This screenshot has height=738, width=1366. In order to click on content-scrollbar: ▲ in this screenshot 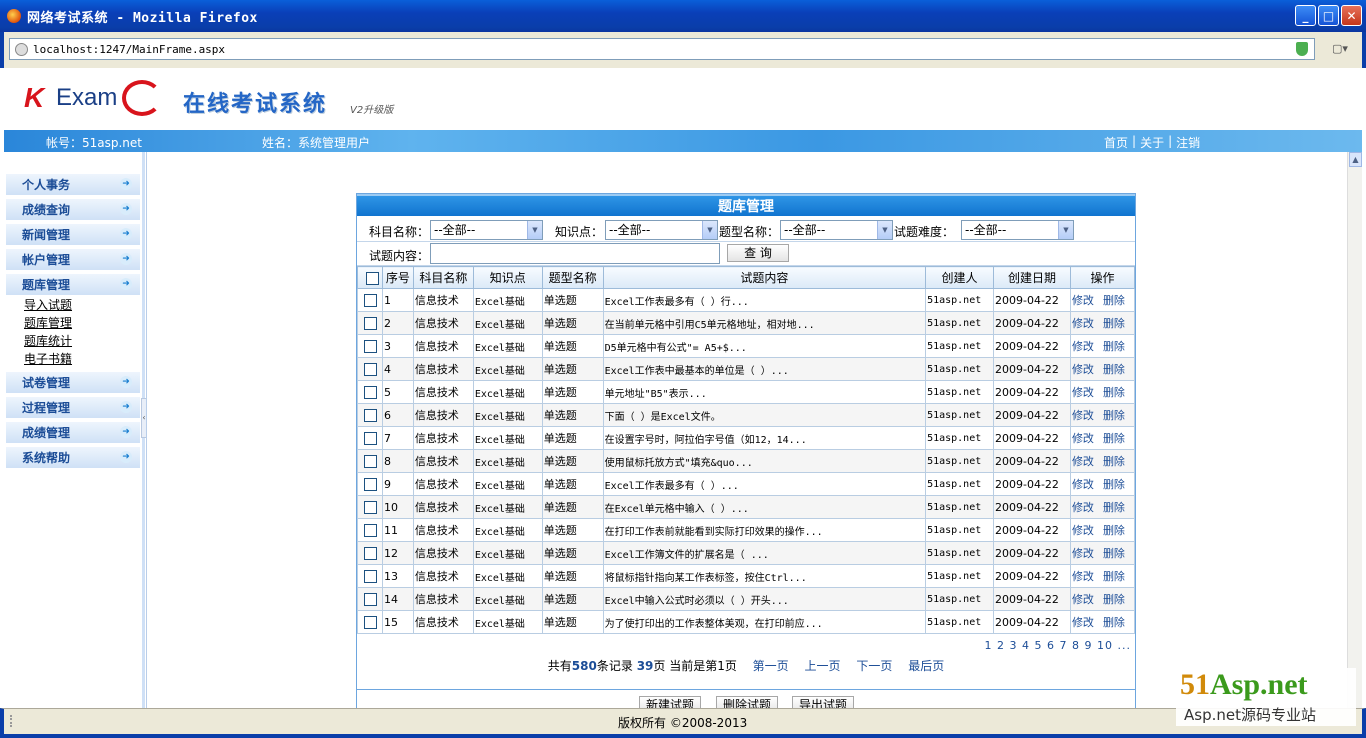, I will do `click(1354, 430)`.